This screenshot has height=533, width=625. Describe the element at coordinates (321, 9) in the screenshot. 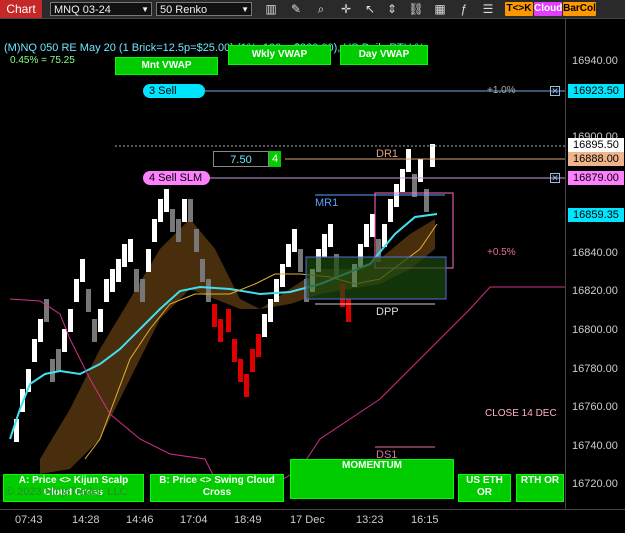

I see `zoom-icon: ⌕` at that location.